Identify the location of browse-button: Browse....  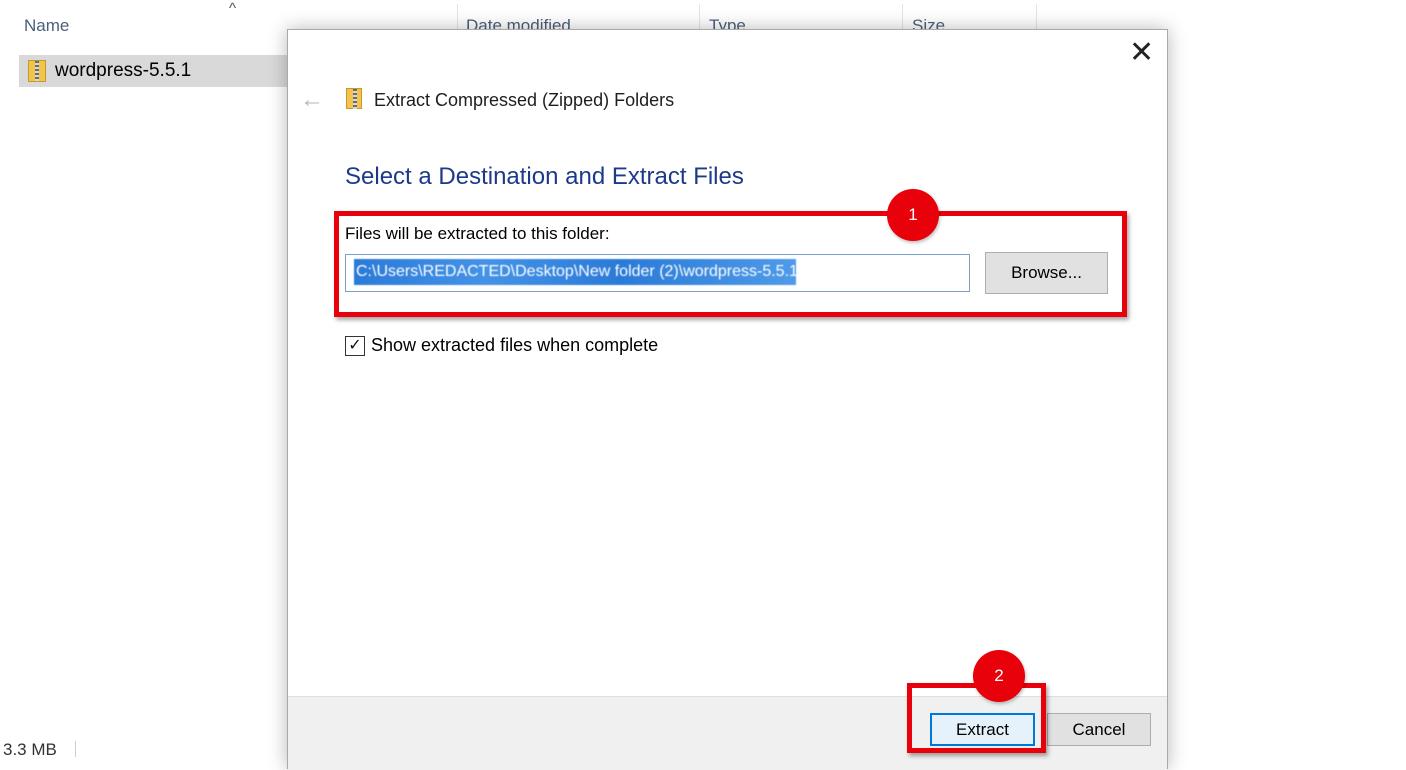
(1046, 273).